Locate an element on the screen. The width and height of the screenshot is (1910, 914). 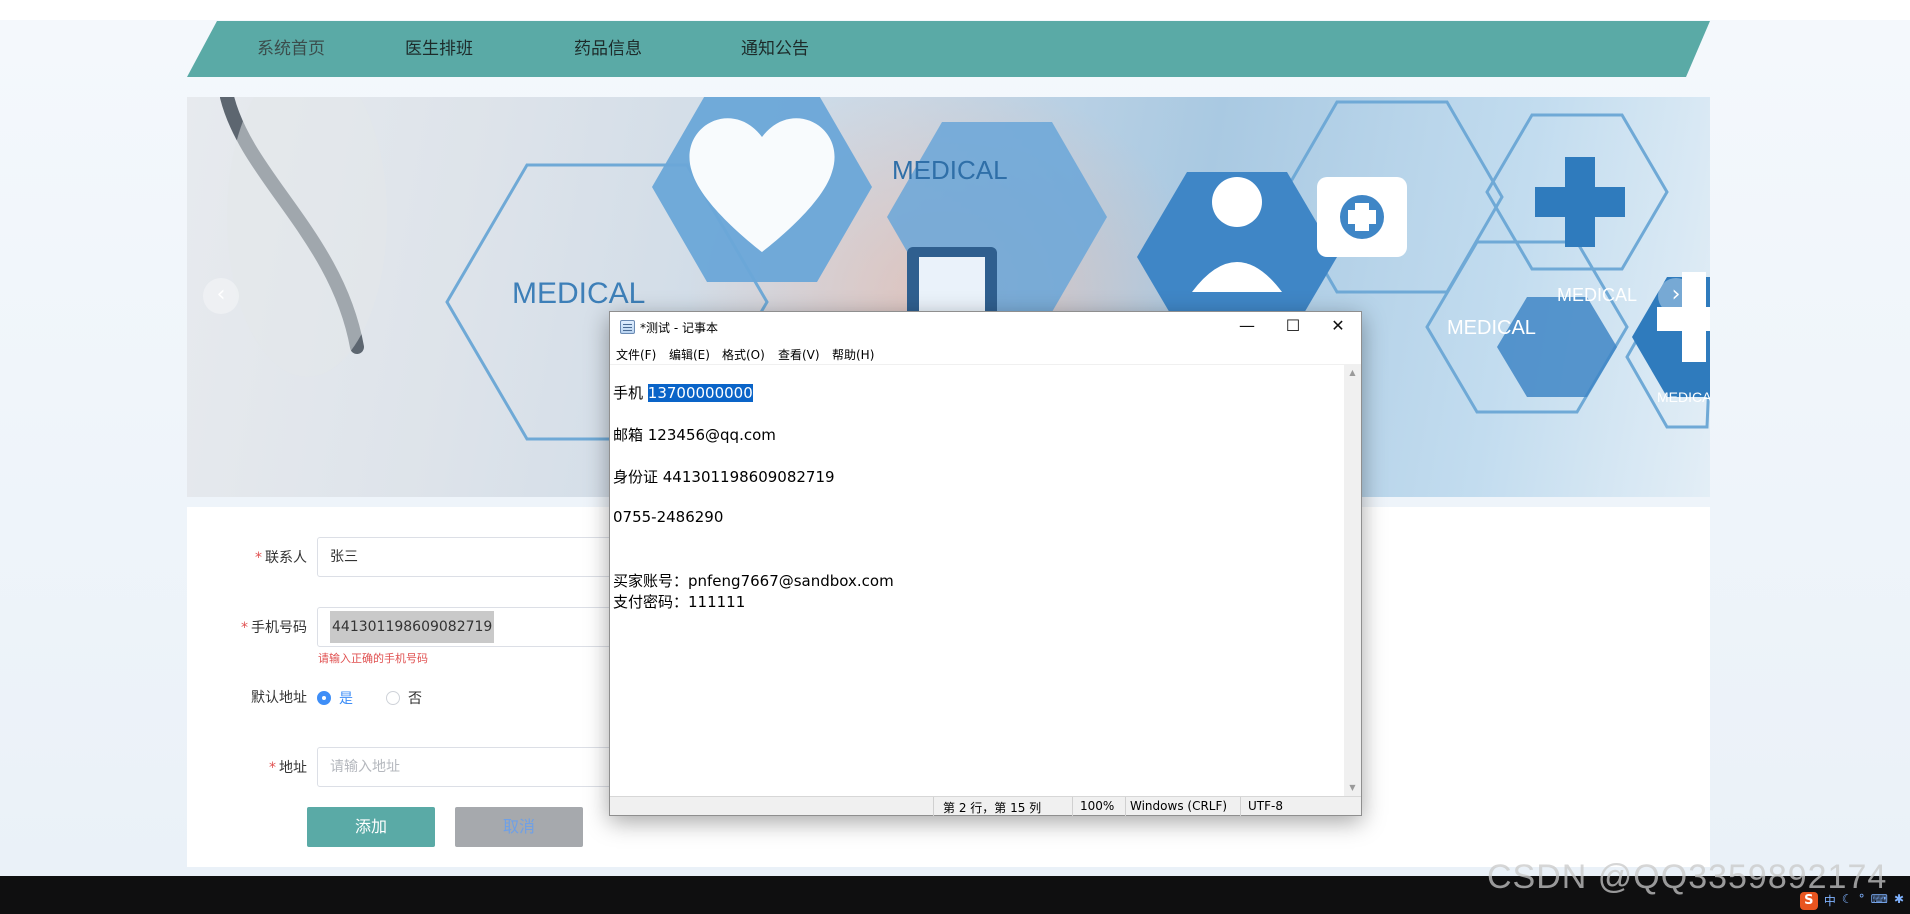
tool-icon: ✱ is located at coordinates (1899, 901).